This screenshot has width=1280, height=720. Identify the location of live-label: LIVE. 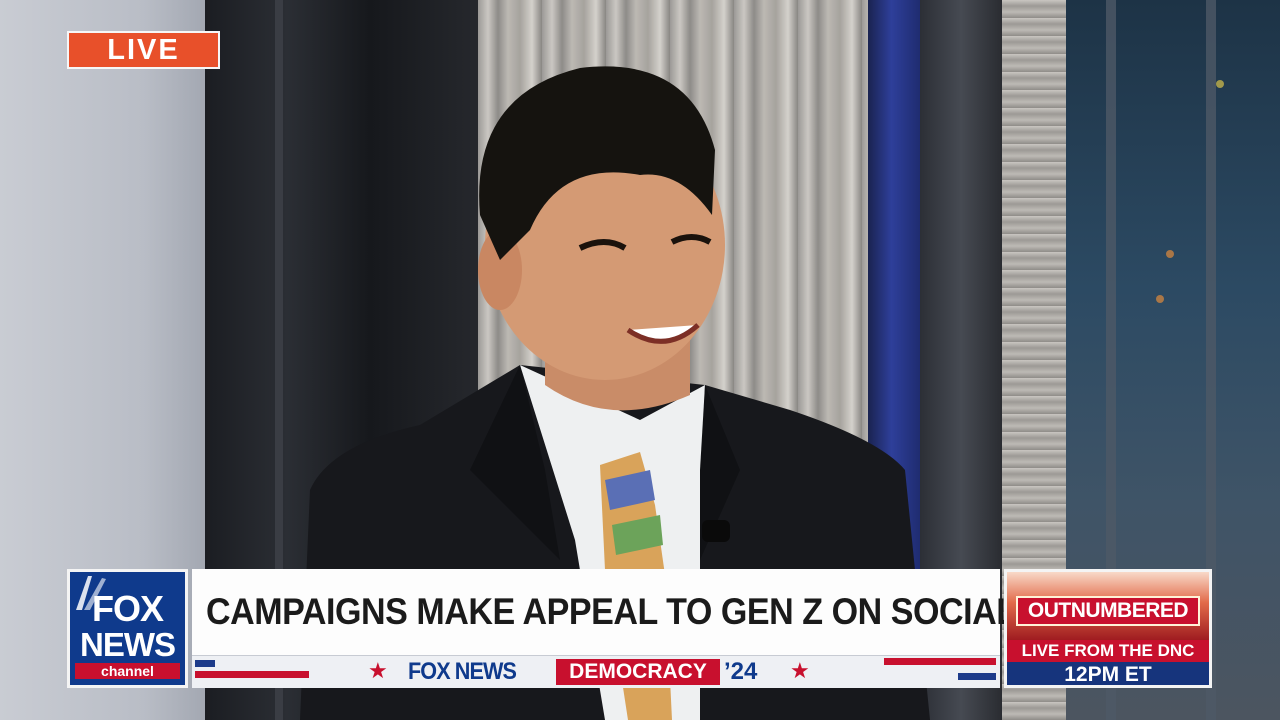
(143, 49).